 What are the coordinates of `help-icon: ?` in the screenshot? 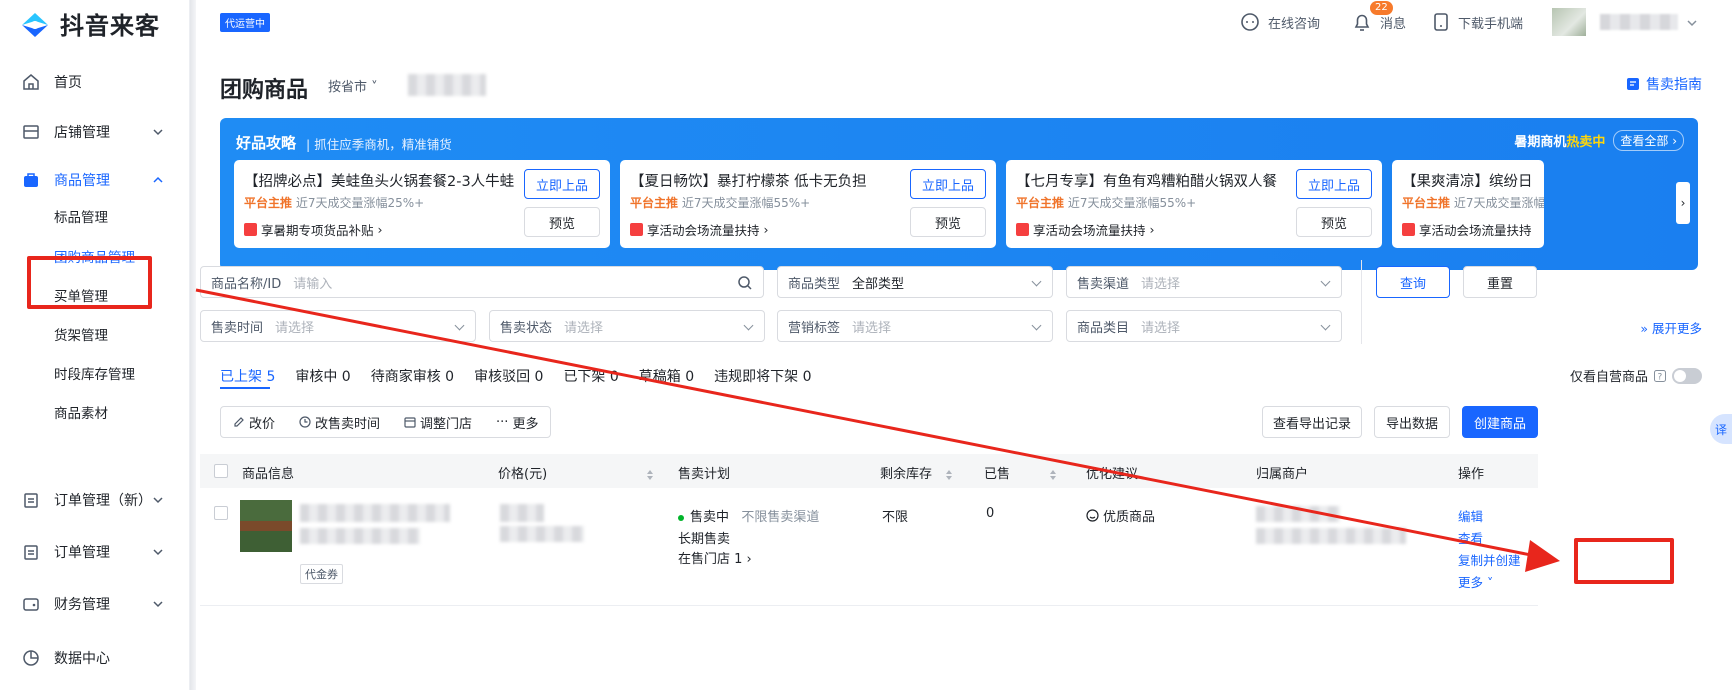 It's located at (1660, 375).